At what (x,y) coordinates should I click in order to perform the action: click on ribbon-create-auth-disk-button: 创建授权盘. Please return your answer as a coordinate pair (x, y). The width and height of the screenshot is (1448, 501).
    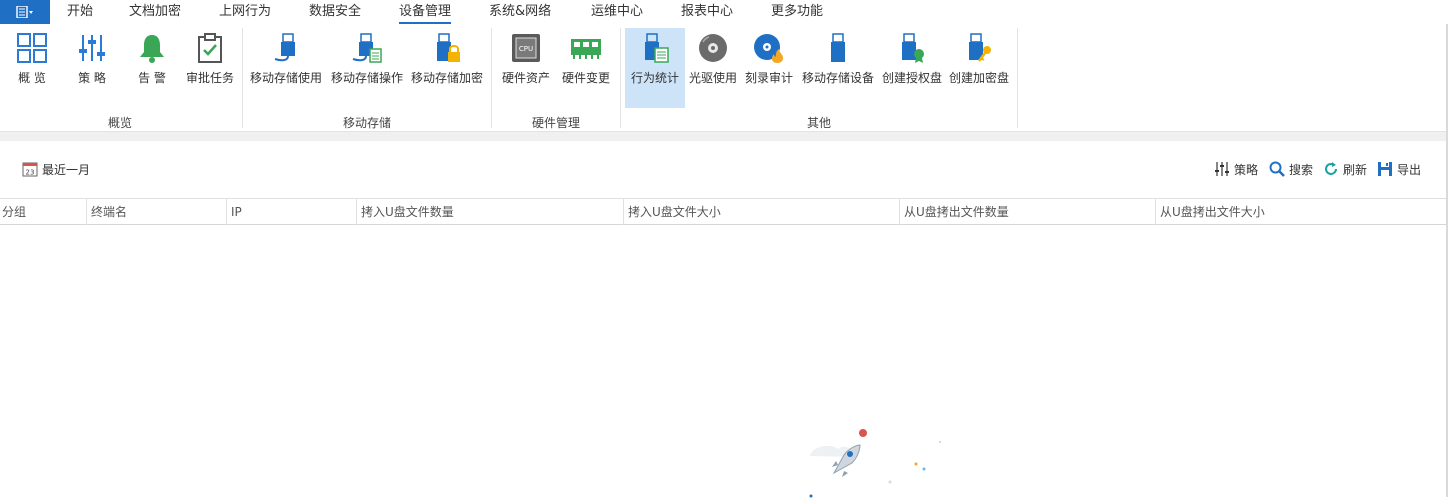
    Looking at the image, I should click on (912, 68).